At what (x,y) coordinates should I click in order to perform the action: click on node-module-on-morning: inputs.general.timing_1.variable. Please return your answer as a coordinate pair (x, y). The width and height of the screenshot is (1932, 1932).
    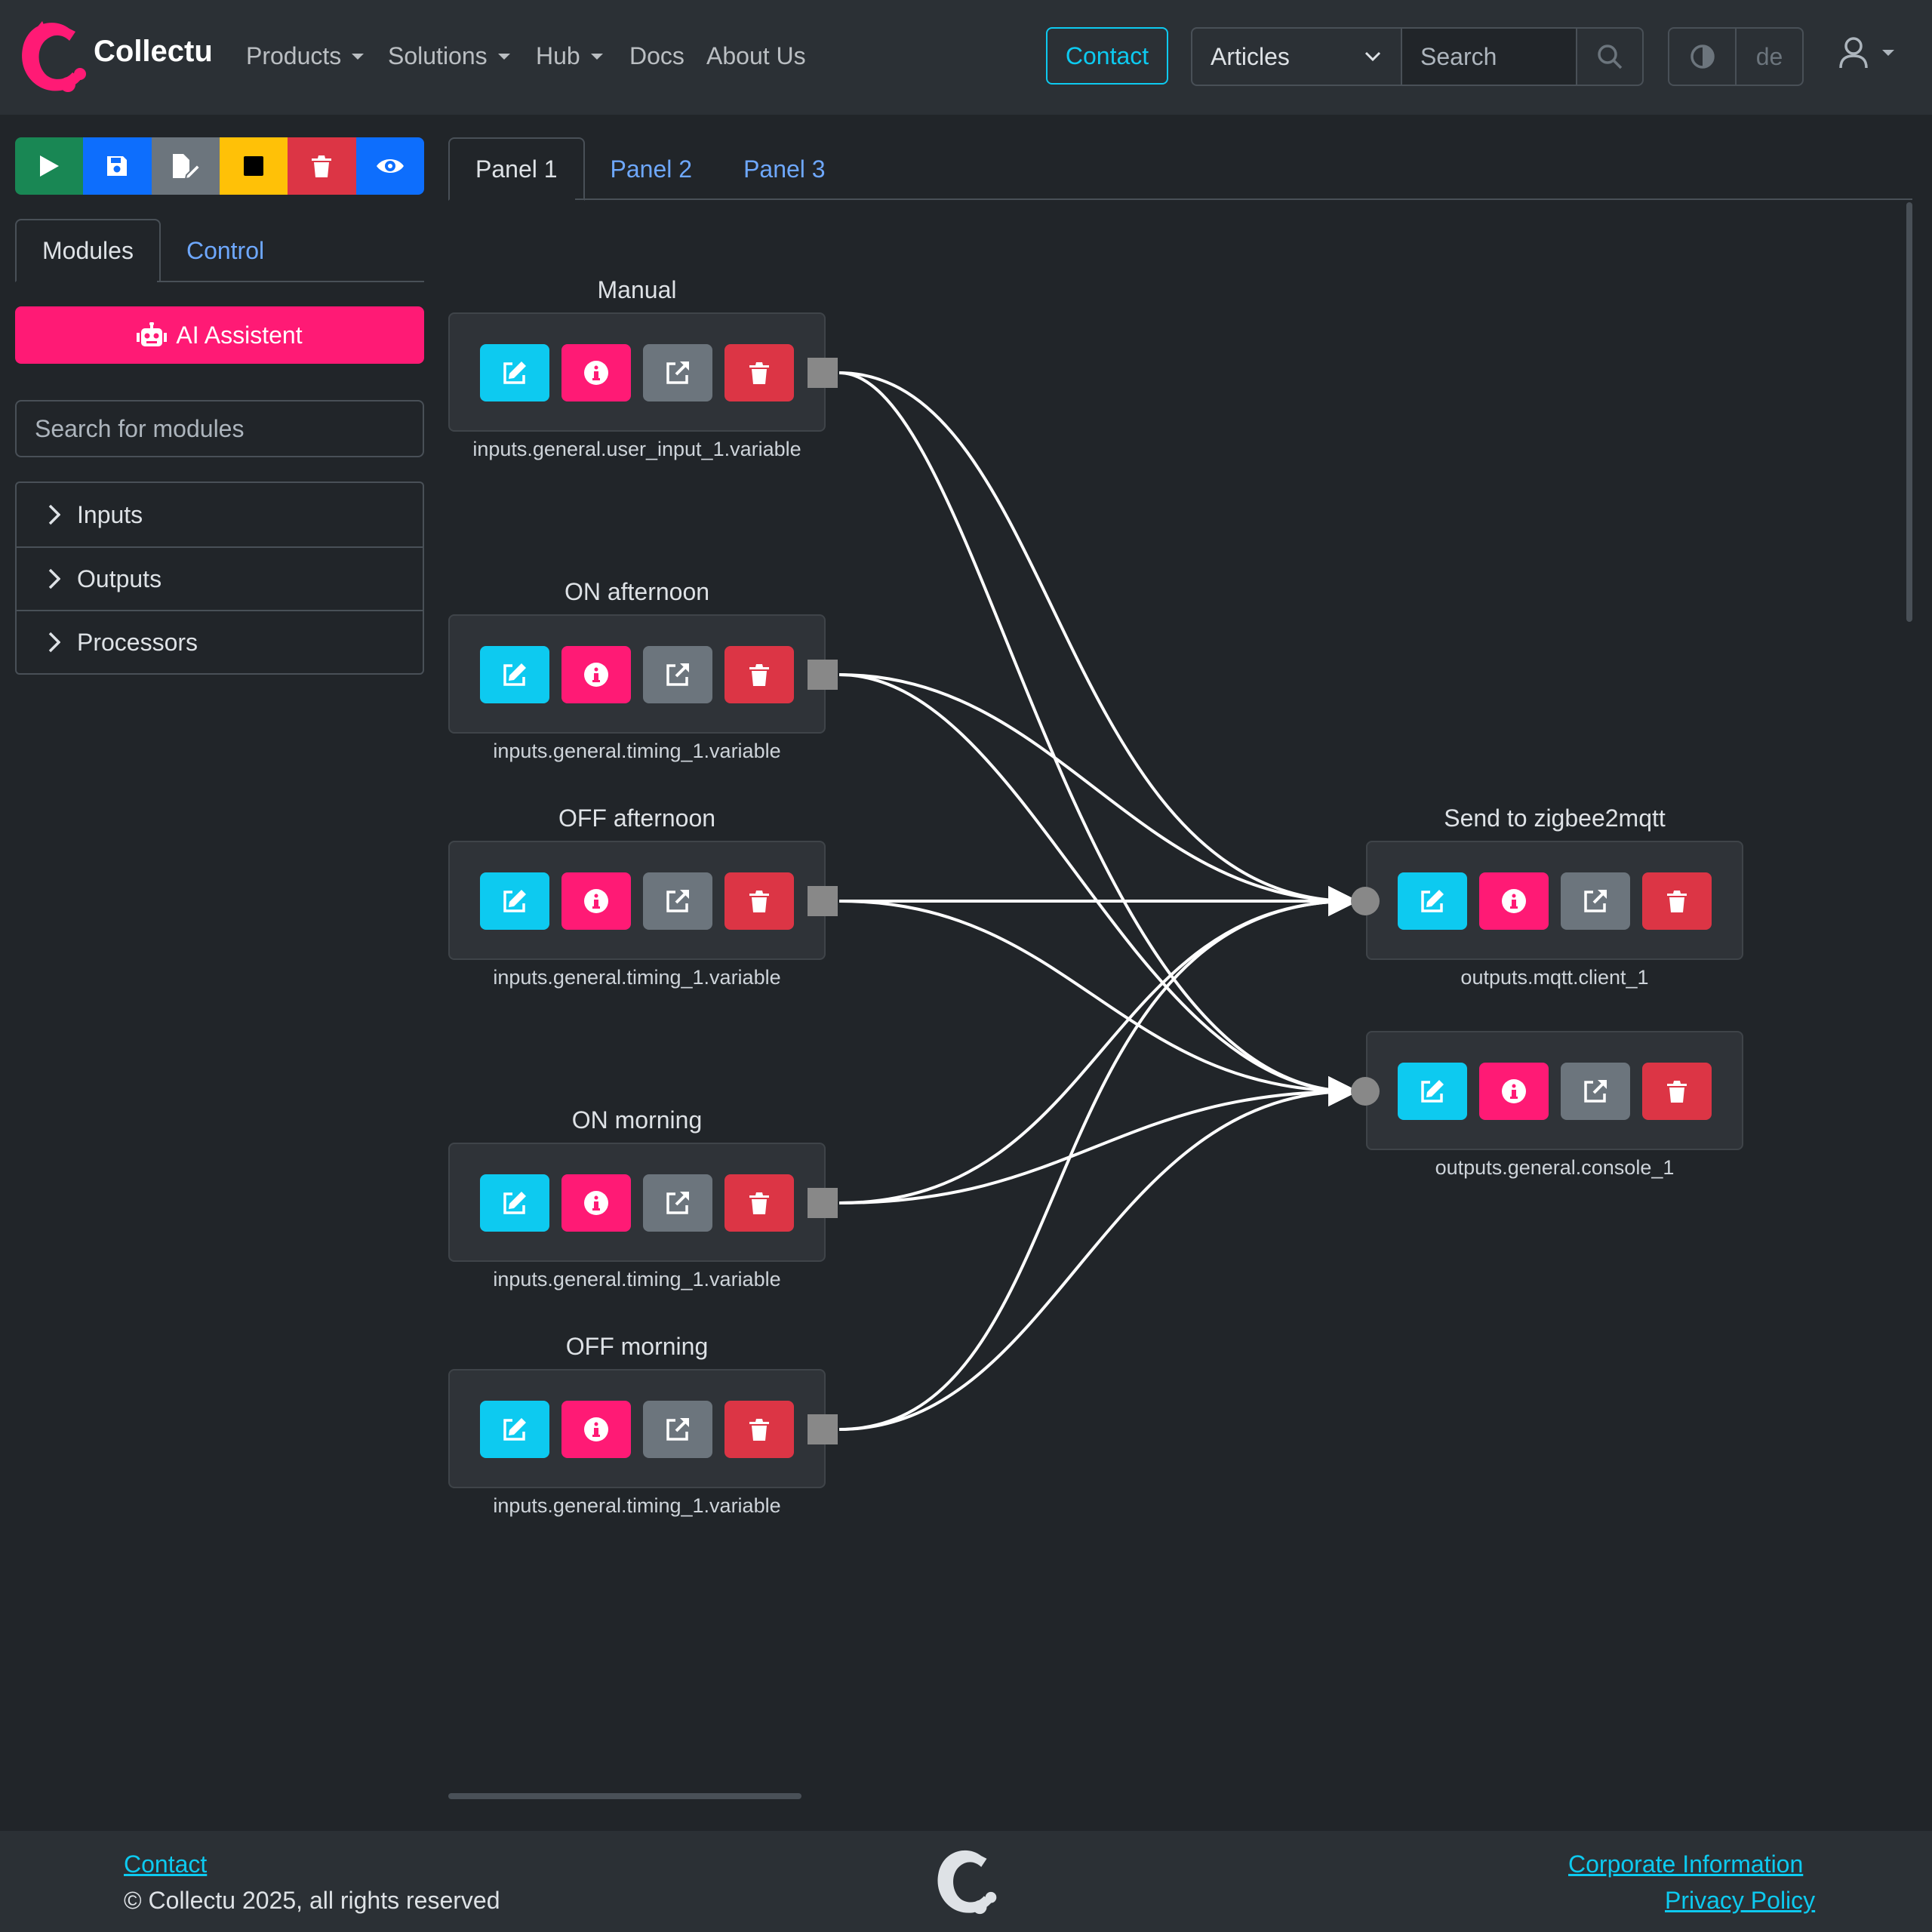
    Looking at the image, I should click on (637, 1279).